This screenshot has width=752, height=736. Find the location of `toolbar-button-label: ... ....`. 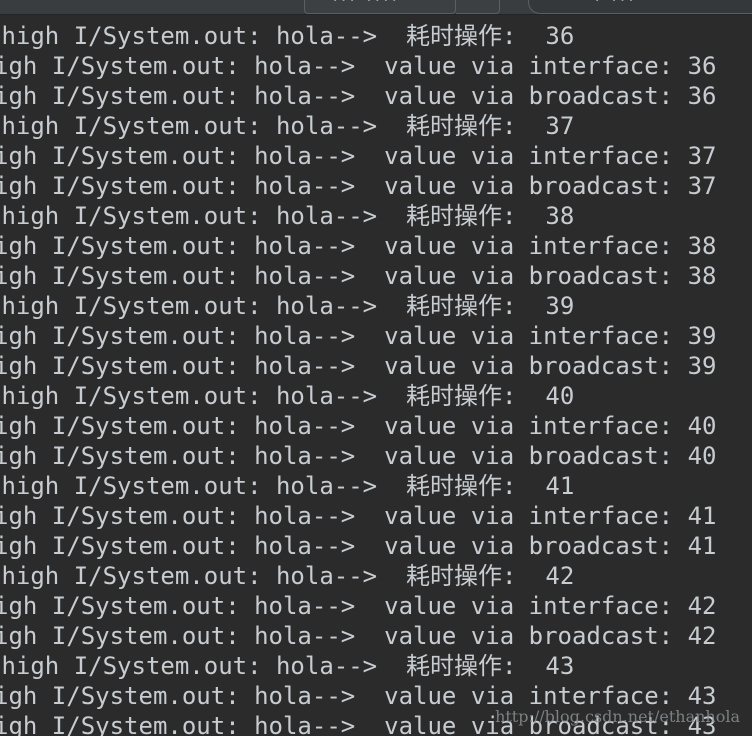

toolbar-button-label: ... .... is located at coordinates (364, 2).